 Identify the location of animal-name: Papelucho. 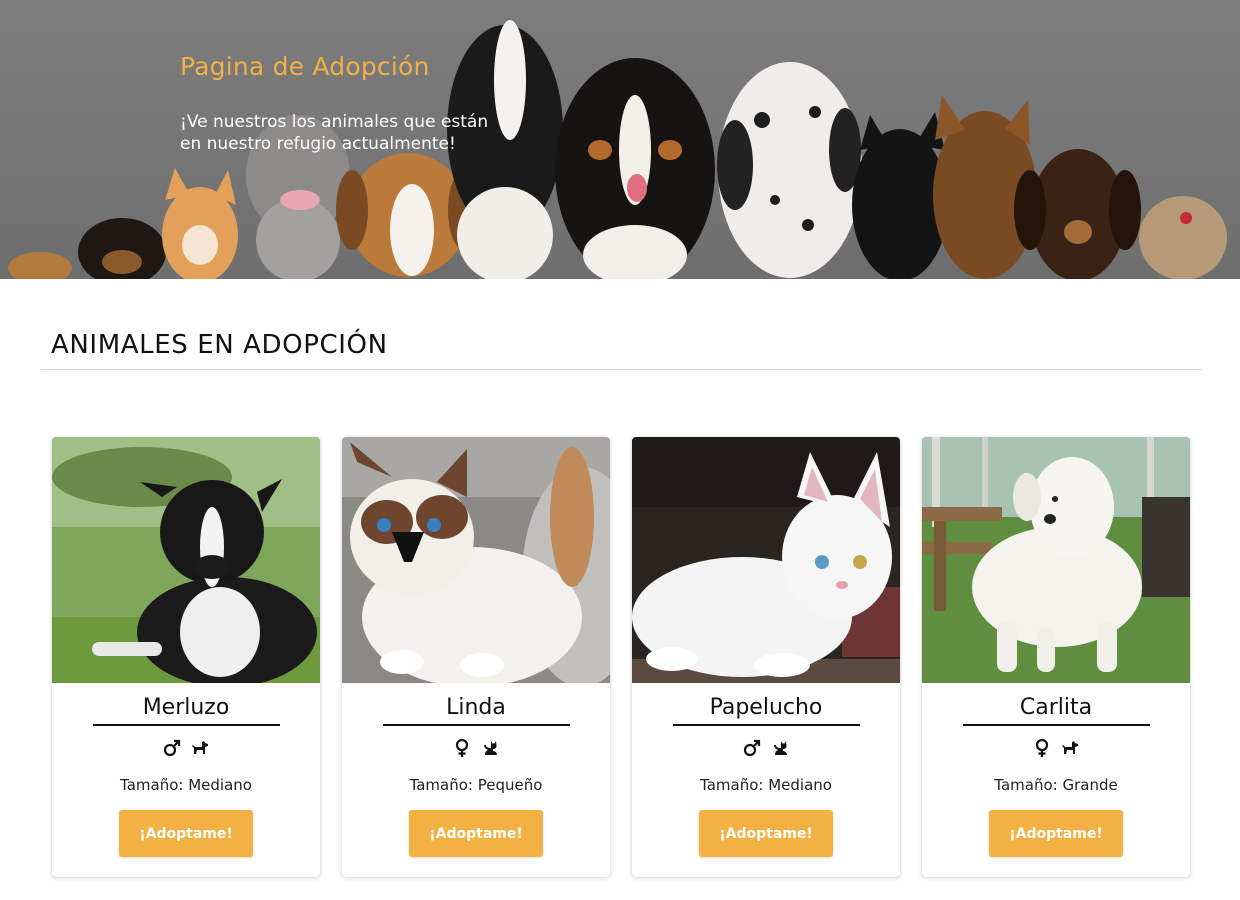
(766, 707).